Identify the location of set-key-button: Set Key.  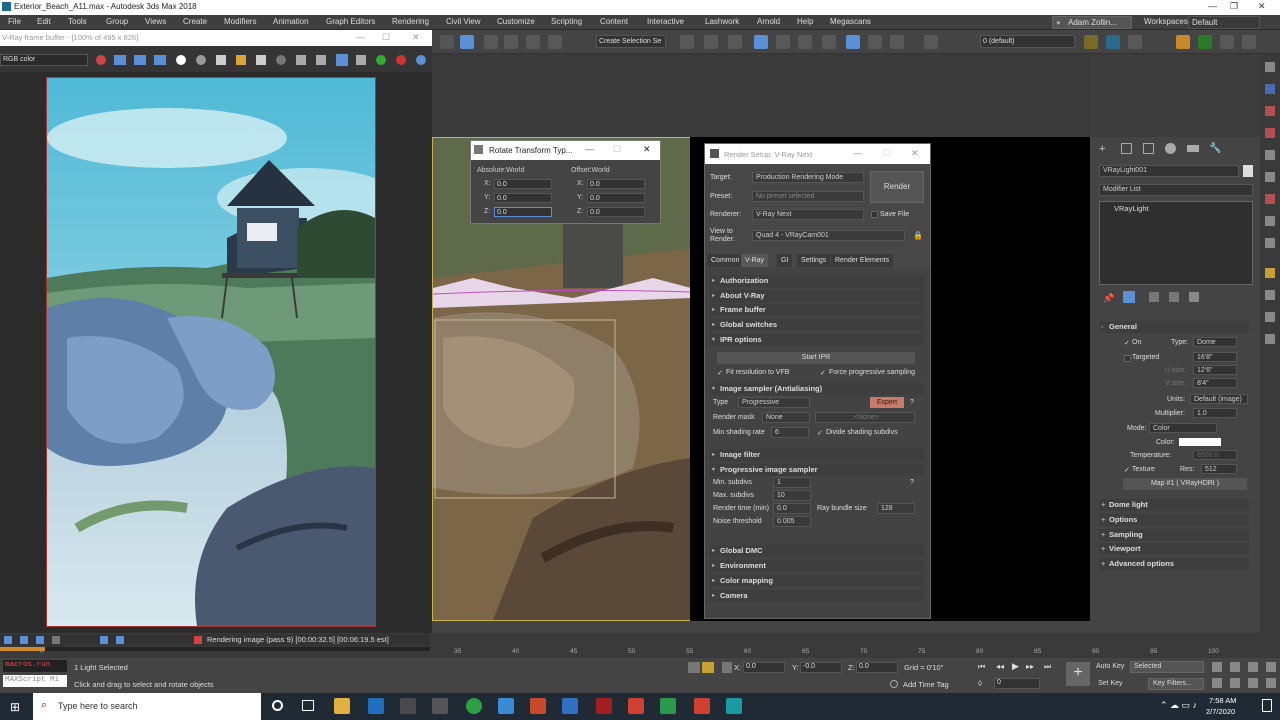
(1110, 683).